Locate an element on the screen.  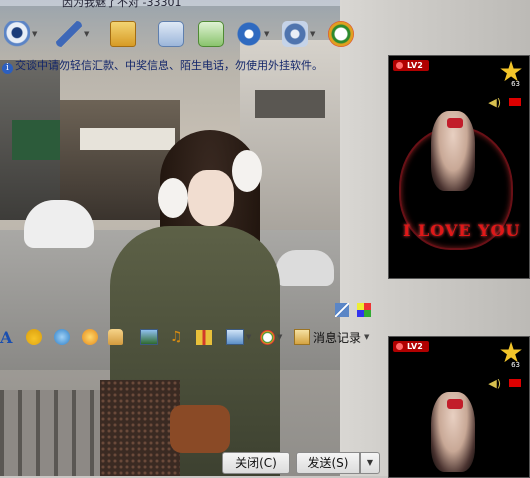
security-notice-text: 交谈中请勿轻信汇款、中奖信息、陌生电话，勿使用外挂软件。 is located at coordinates (169, 65).